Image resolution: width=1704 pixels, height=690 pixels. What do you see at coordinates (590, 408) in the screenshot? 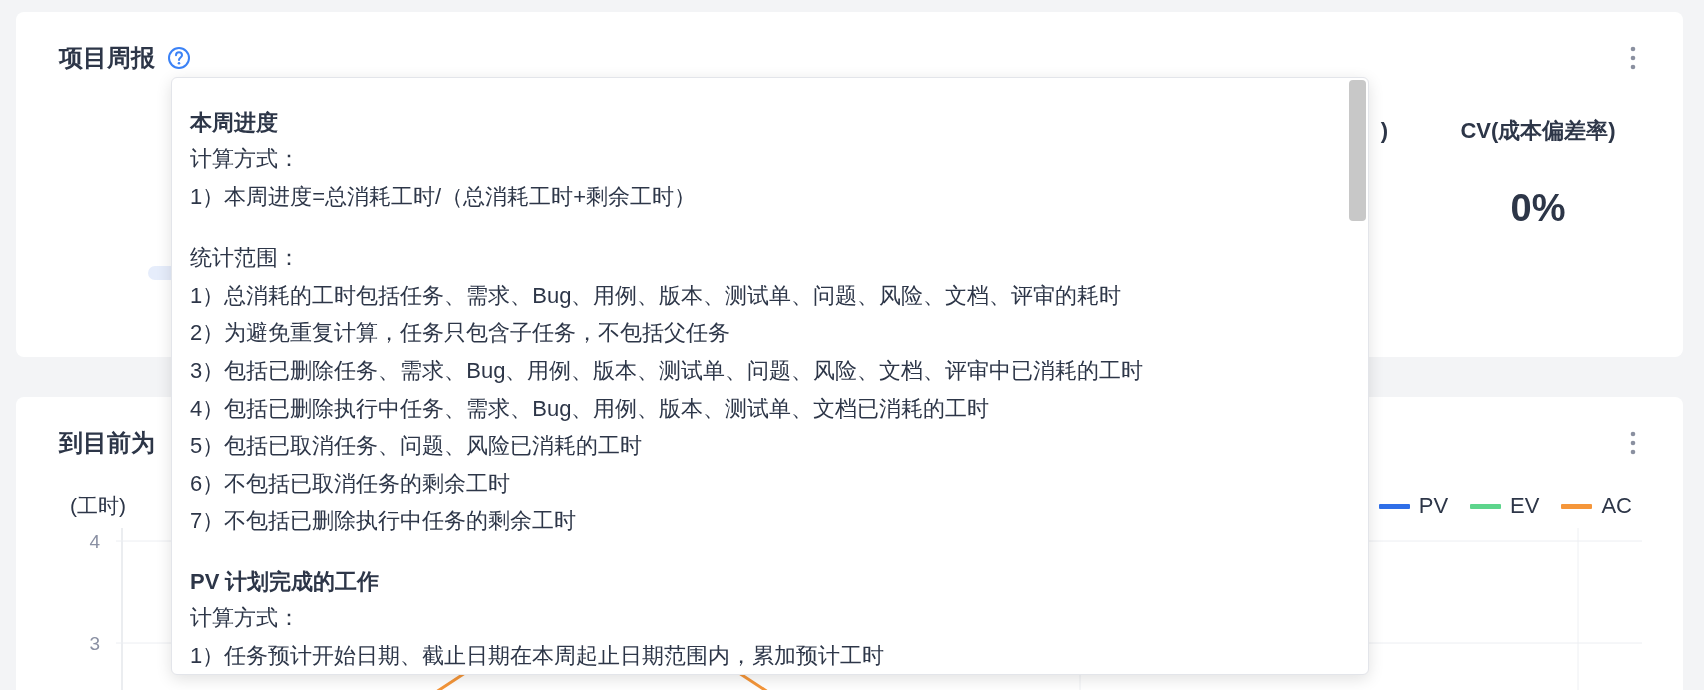
I see `tooltip-text: 4）包括已删除执行中任务、需求、Bug、用例、版本、测试单、文档已消耗的工时` at bounding box center [590, 408].